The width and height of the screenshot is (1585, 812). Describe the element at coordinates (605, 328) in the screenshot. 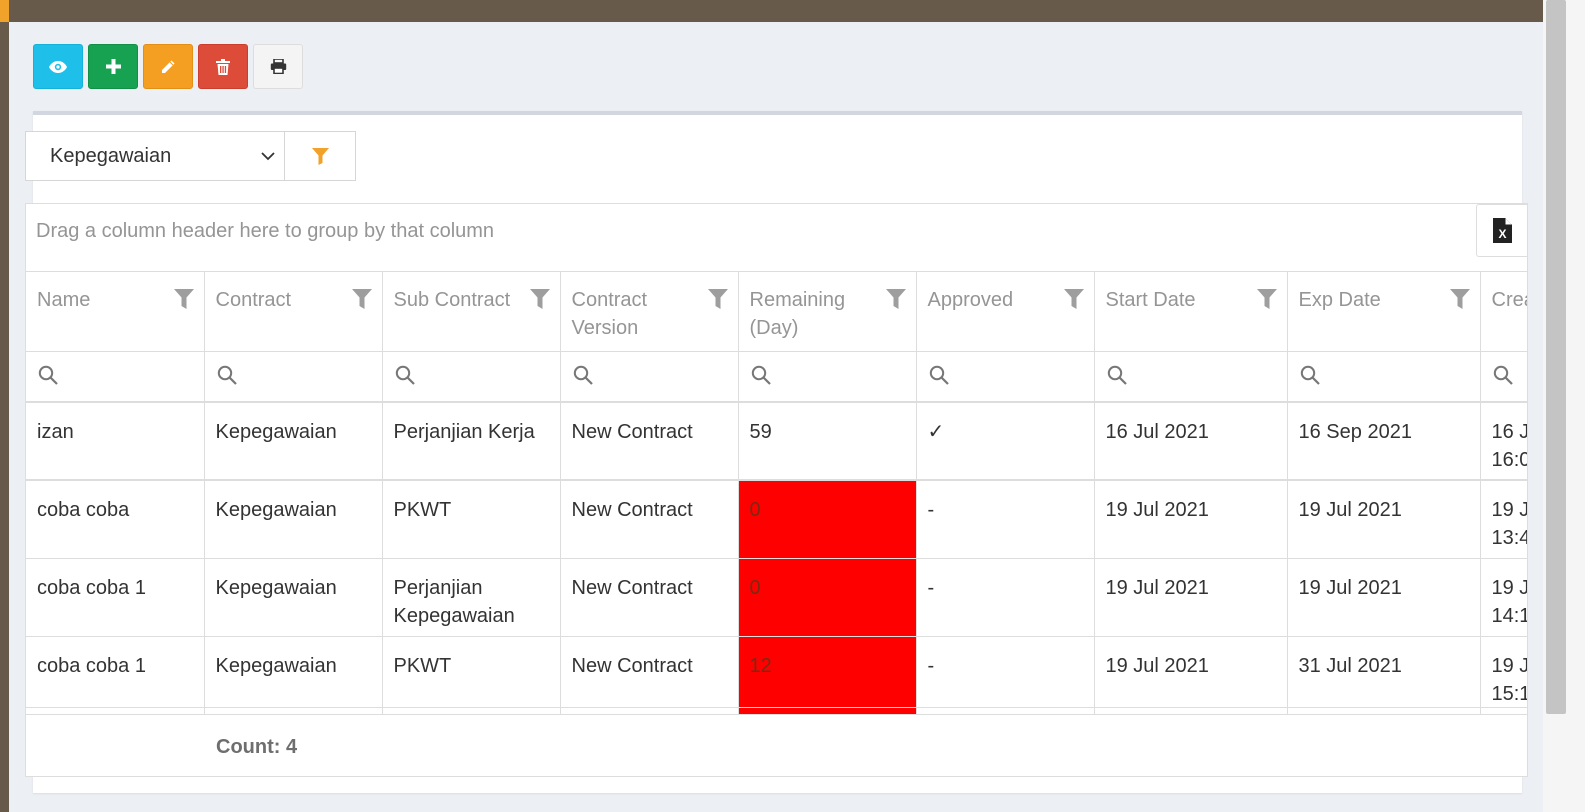

I see `column-header-label: Version` at that location.